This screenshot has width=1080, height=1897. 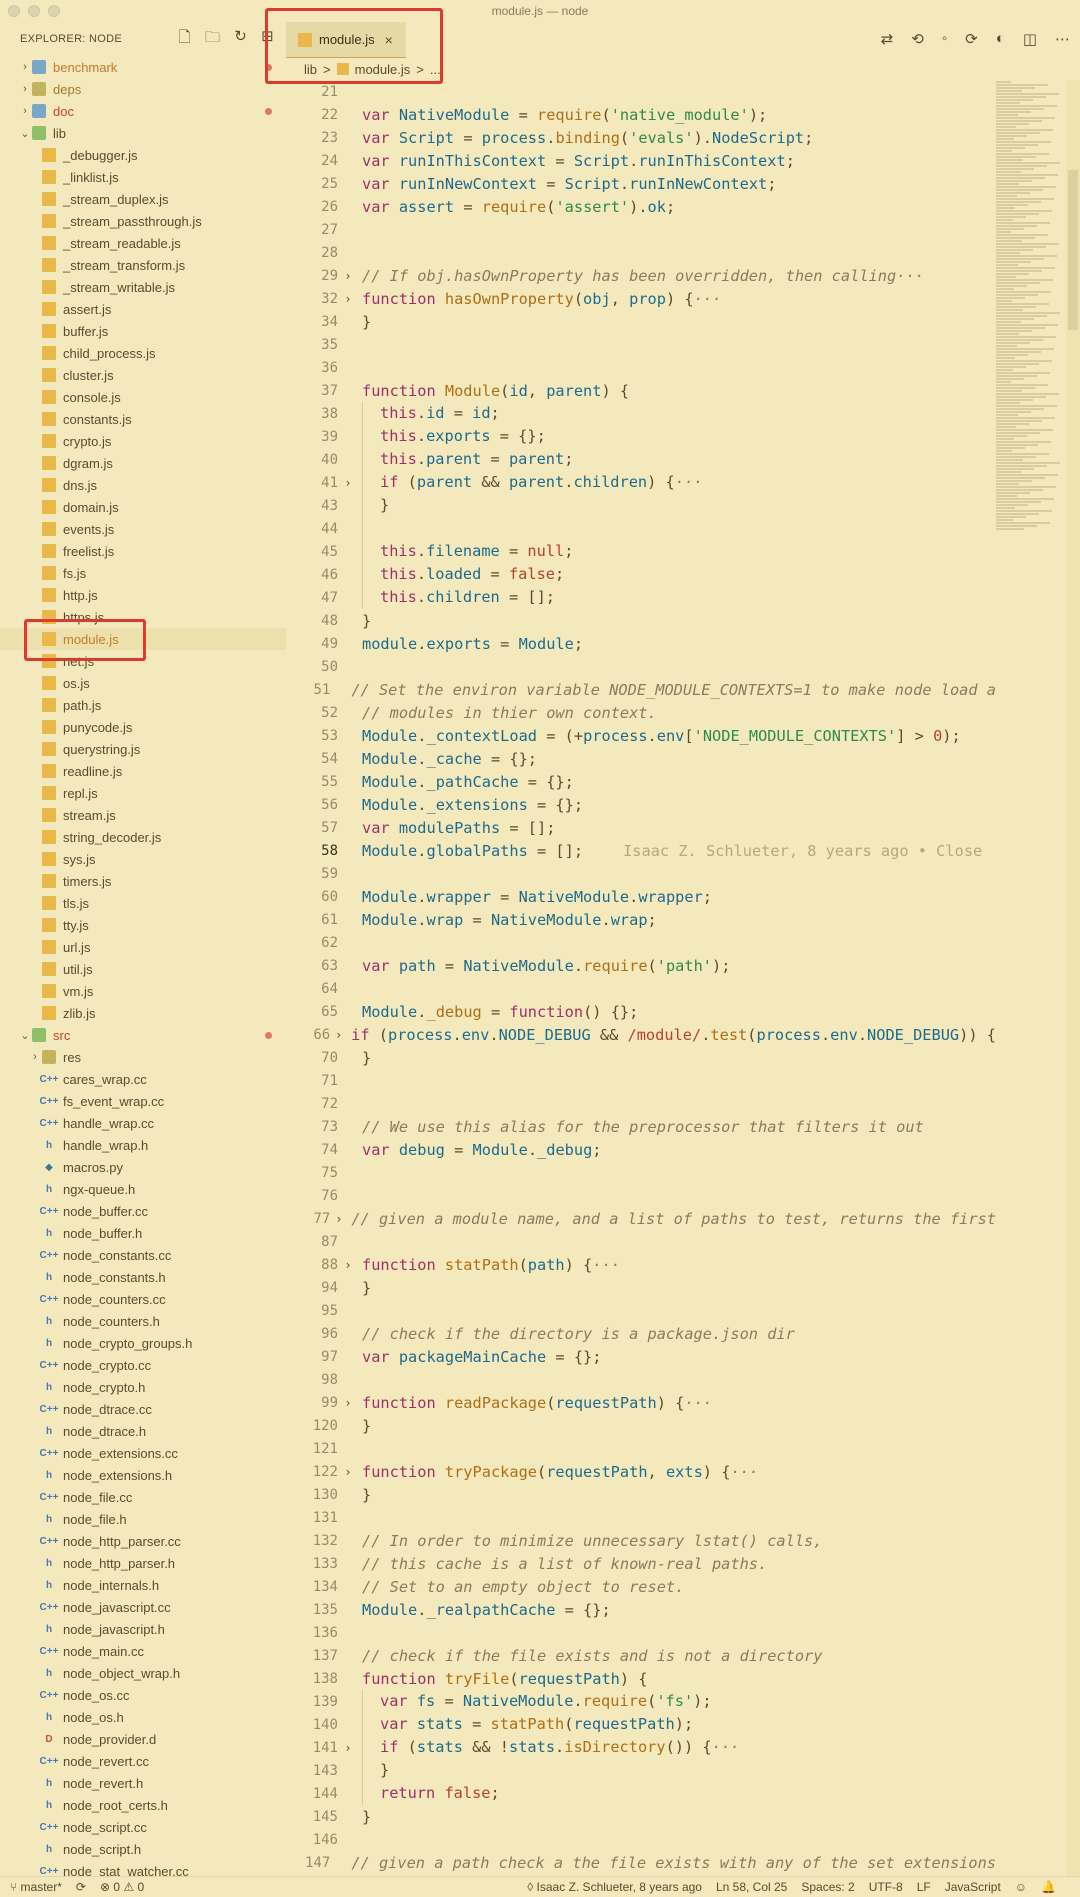 What do you see at coordinates (143, 1343) in the screenshot?
I see `tree-item: h node_crypto_groups.h` at bounding box center [143, 1343].